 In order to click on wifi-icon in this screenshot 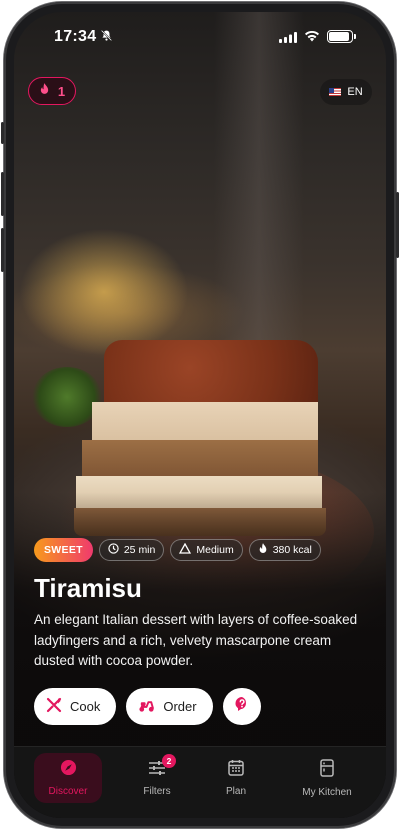, I will do `click(312, 38)`.